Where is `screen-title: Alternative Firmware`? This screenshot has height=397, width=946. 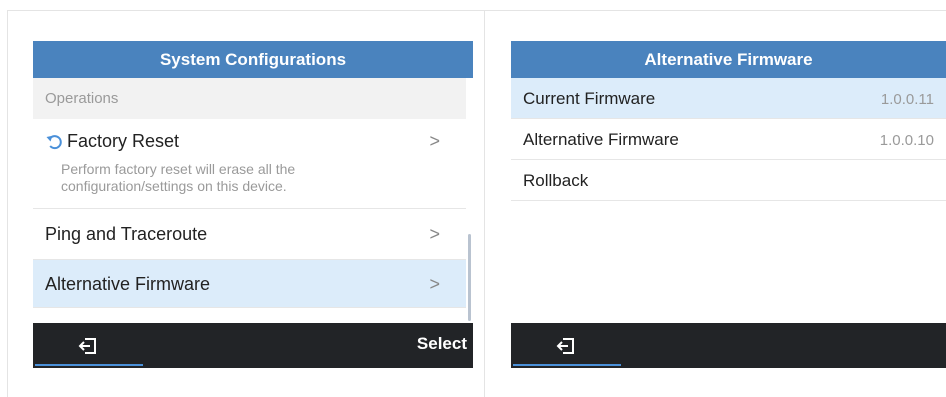 screen-title: Alternative Firmware is located at coordinates (728, 59).